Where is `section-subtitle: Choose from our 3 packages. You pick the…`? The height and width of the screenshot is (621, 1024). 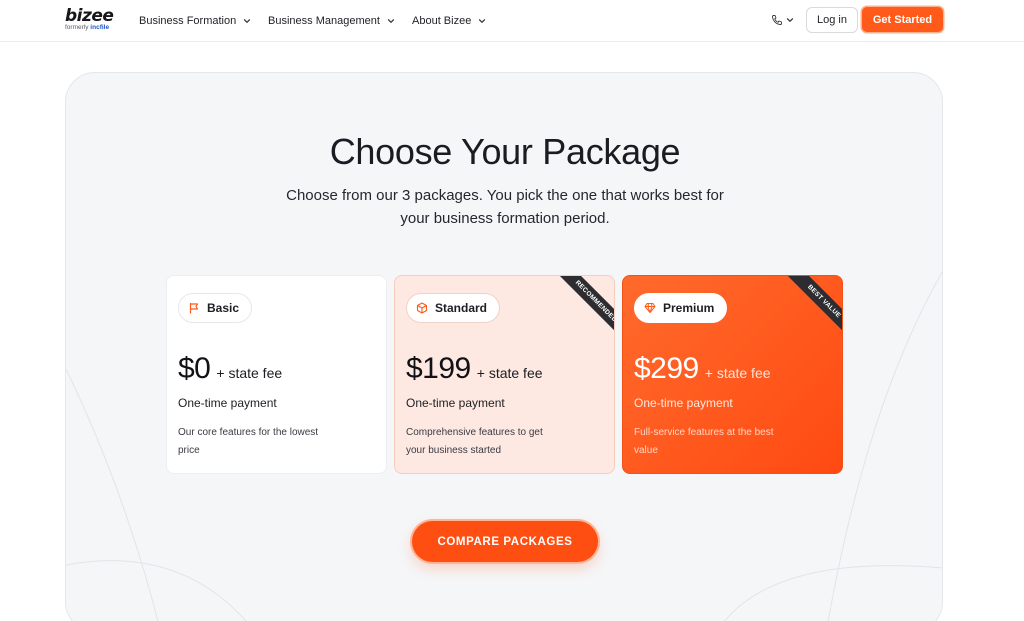 section-subtitle: Choose from our 3 packages. You pick the… is located at coordinates (505, 207).